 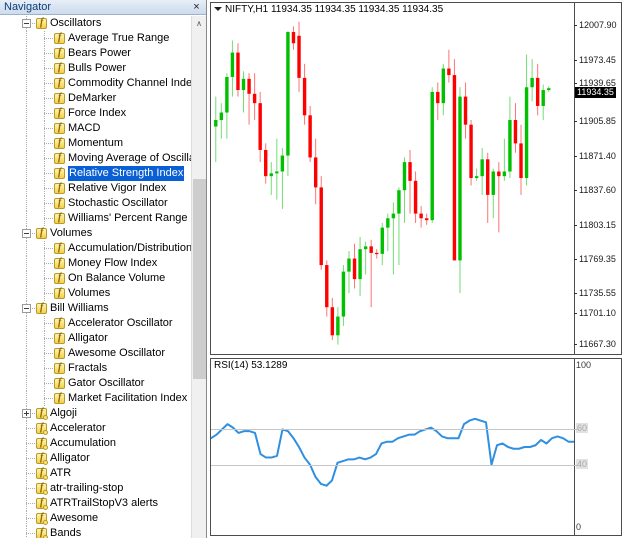 What do you see at coordinates (96, 128) in the screenshot?
I see `tree-item-macd: MACD` at bounding box center [96, 128].